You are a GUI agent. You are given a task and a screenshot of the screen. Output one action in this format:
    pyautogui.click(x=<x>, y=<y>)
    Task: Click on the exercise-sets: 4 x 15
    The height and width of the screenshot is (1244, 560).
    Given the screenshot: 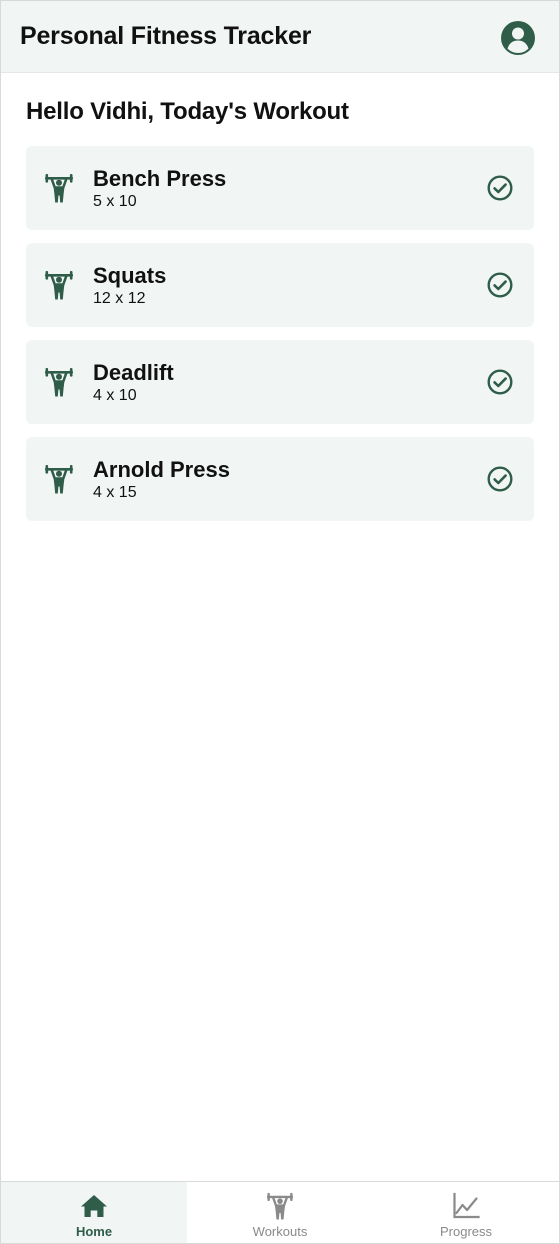 What is the action you would take?
    pyautogui.click(x=115, y=492)
    